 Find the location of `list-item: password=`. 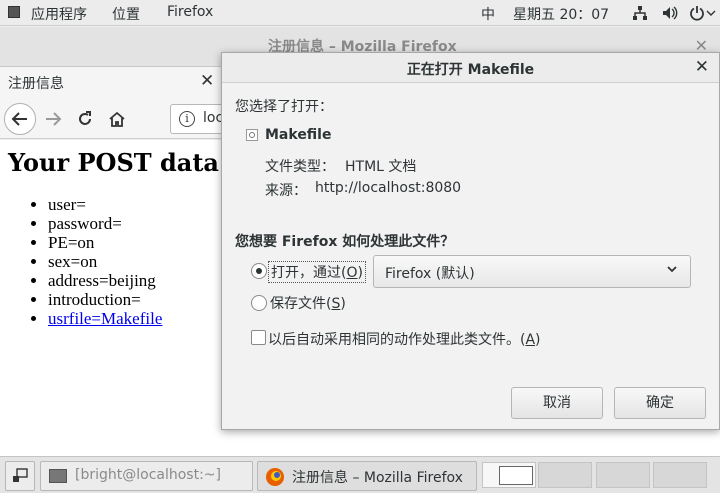

list-item: password= is located at coordinates (105, 223).